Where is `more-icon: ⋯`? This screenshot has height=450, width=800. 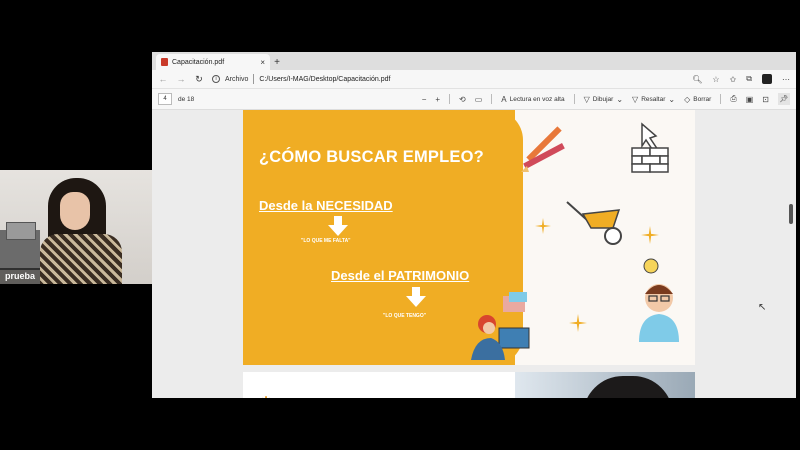 more-icon: ⋯ is located at coordinates (786, 79).